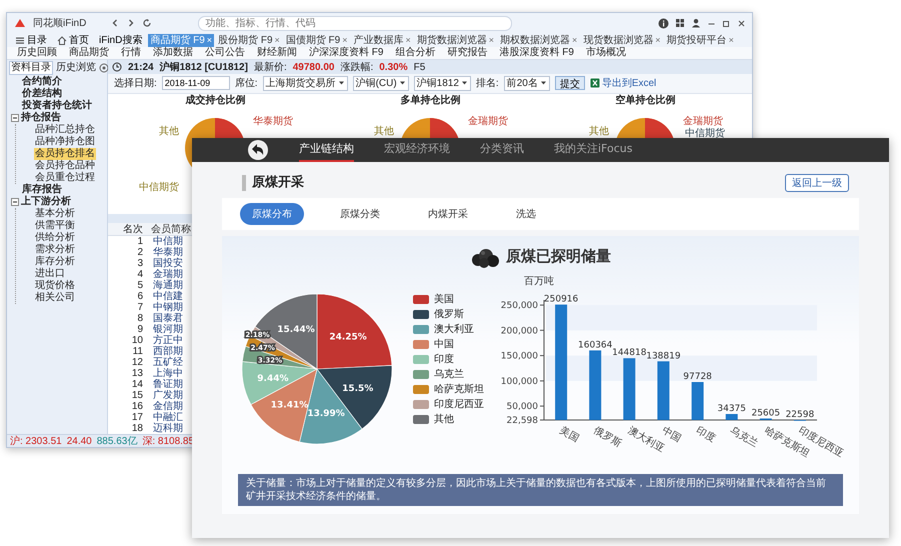 This screenshot has width=901, height=546. I want to click on tree-item: 库存报告, so click(42, 190).